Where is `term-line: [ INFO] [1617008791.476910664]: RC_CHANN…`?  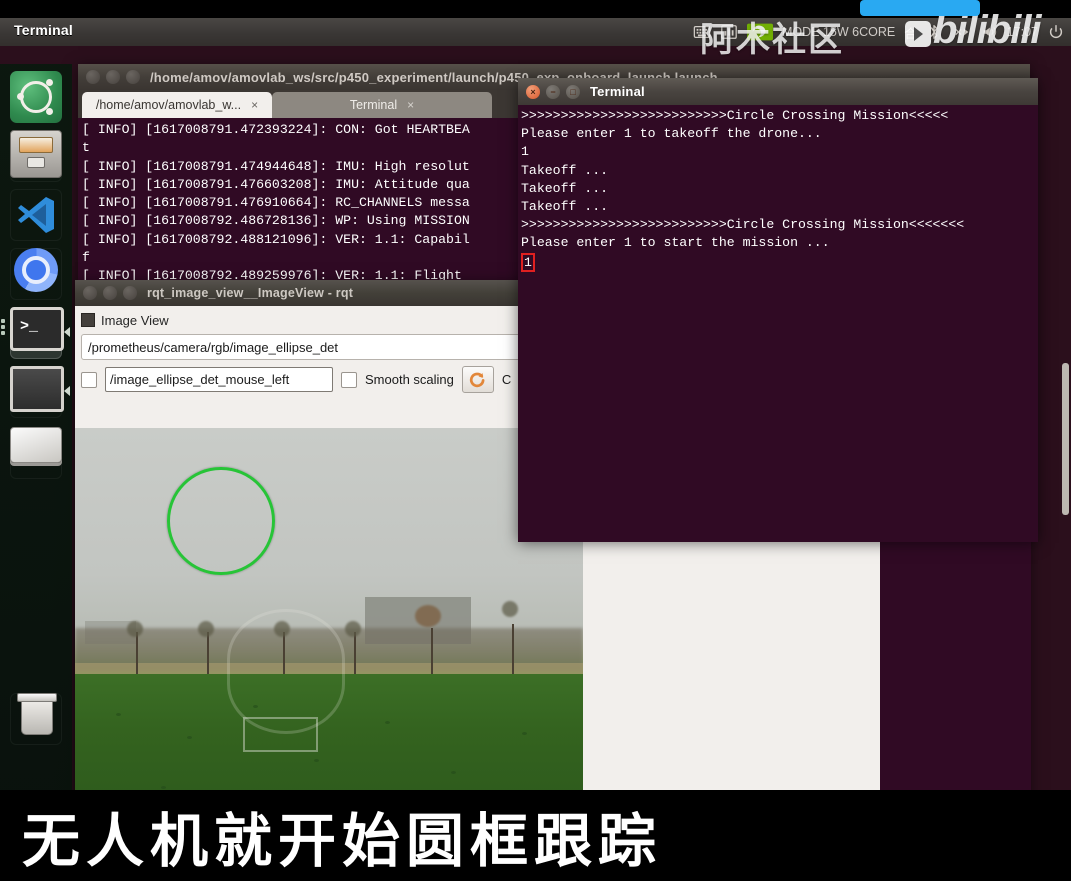
term-line: [ INFO] [1617008791.476910664]: RC_CHANN… is located at coordinates (276, 203).